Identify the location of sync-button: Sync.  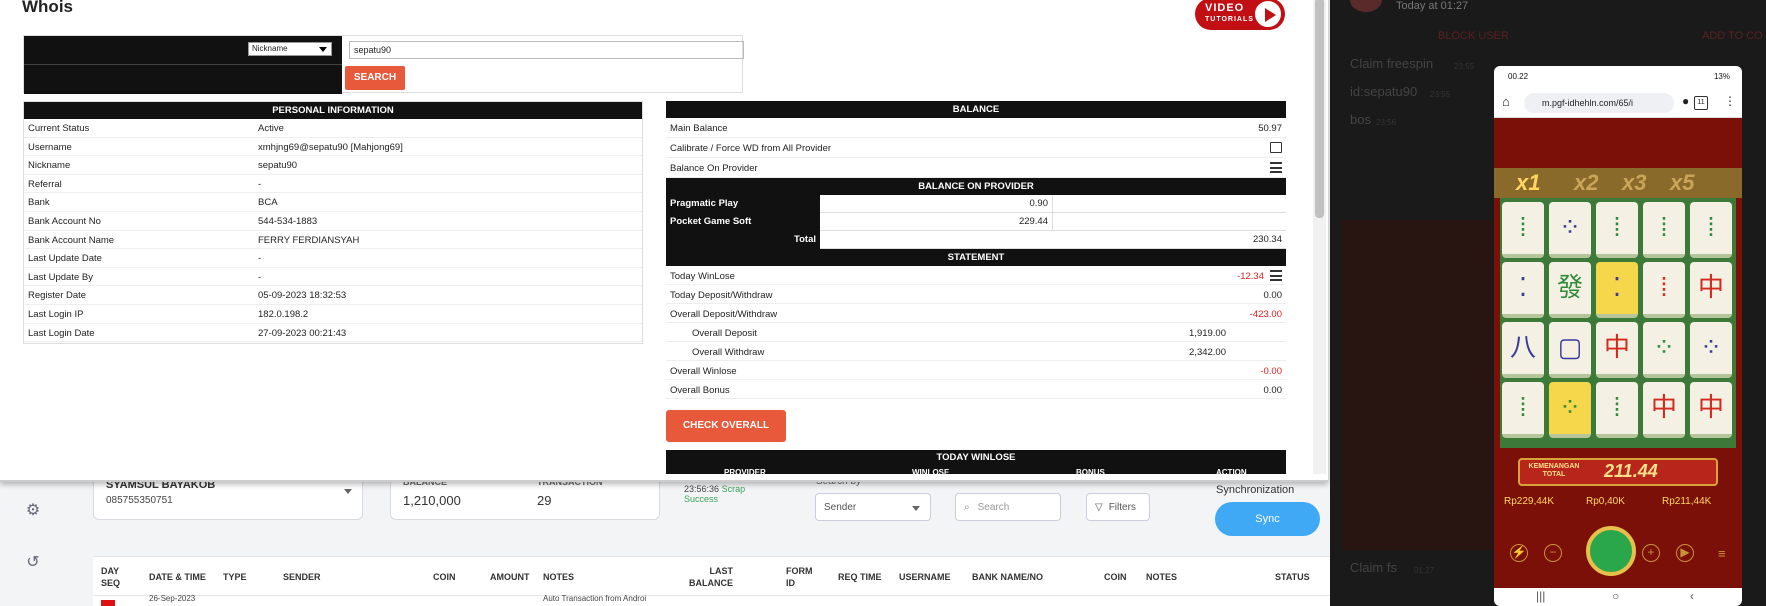
(1267, 519).